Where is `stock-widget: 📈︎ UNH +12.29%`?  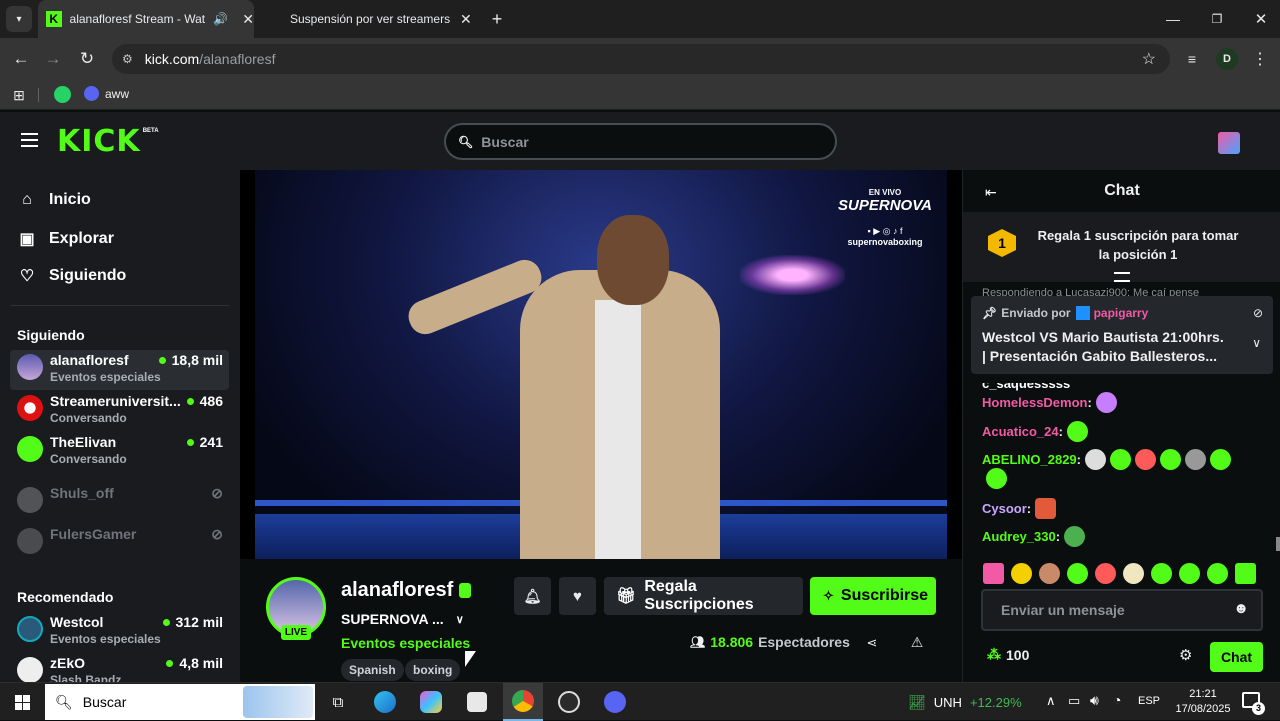
stock-widget: 📈︎ UNH +12.29% is located at coordinates (965, 702).